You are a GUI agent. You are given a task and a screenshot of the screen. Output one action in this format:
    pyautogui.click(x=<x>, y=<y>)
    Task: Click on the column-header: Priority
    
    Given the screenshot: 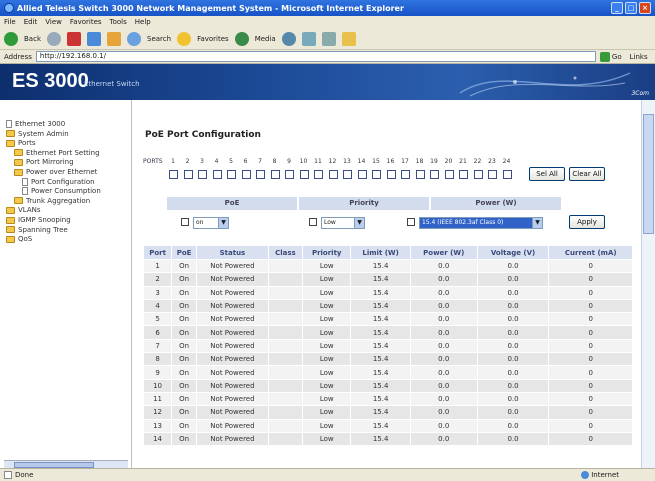 What is the action you would take?
    pyautogui.click(x=326, y=252)
    